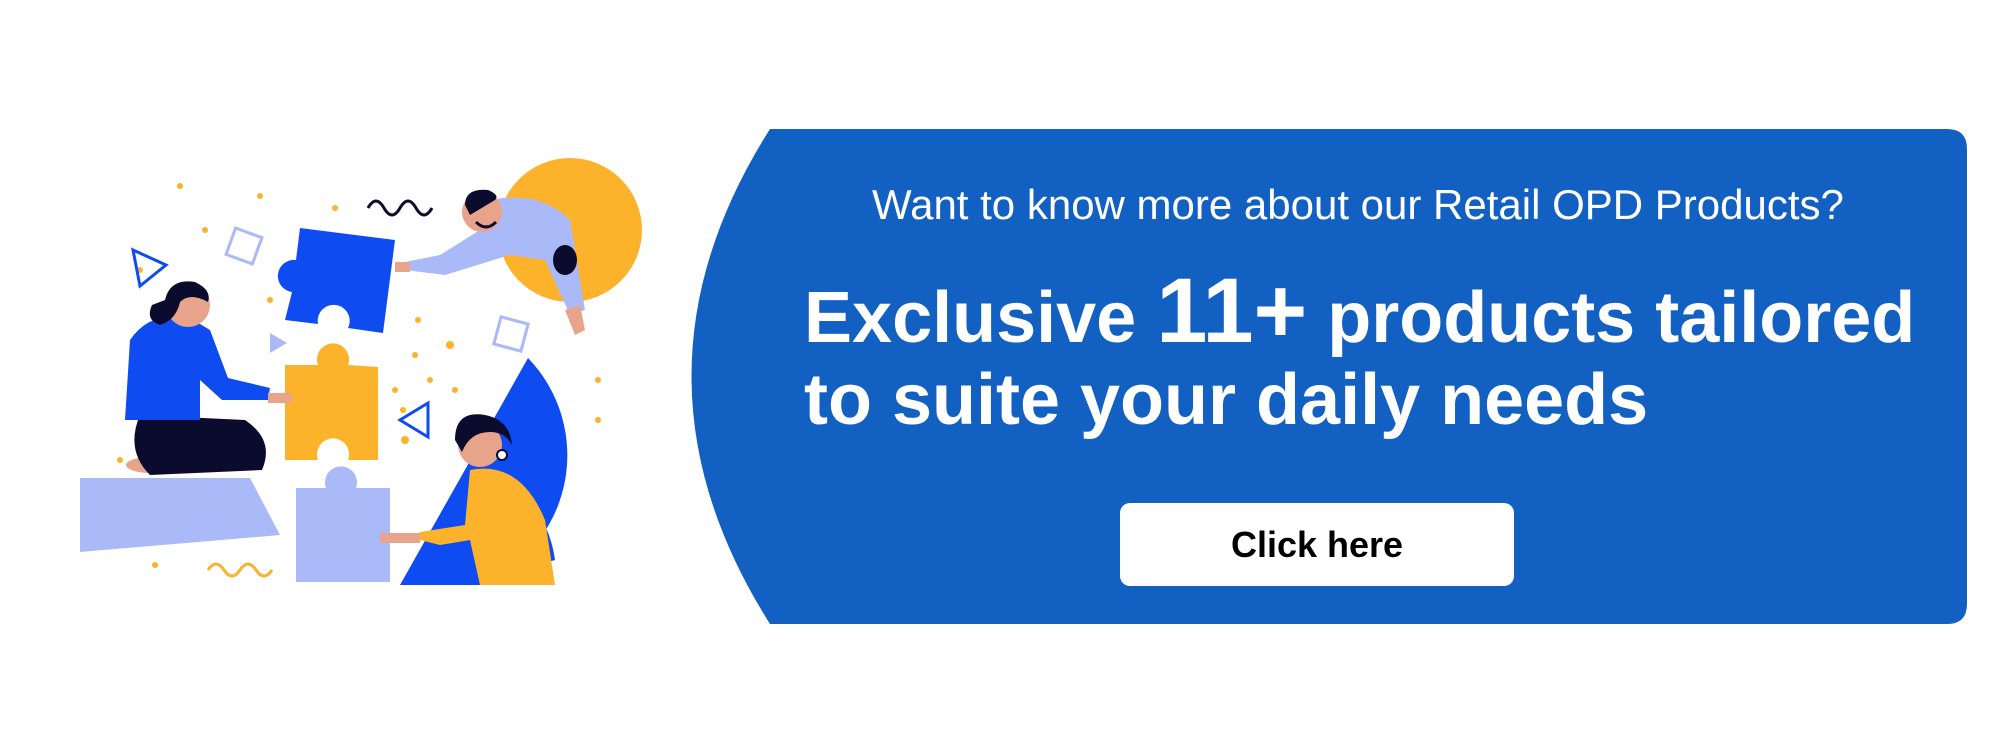 This screenshot has width=2000, height=750. Describe the element at coordinates (1611, 318) in the screenshot. I see `headline-rest: products tailored` at that location.